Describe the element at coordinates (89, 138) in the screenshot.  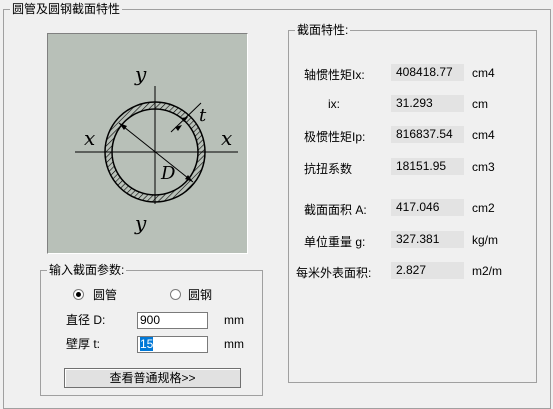
I see `x-left-label: x` at that location.